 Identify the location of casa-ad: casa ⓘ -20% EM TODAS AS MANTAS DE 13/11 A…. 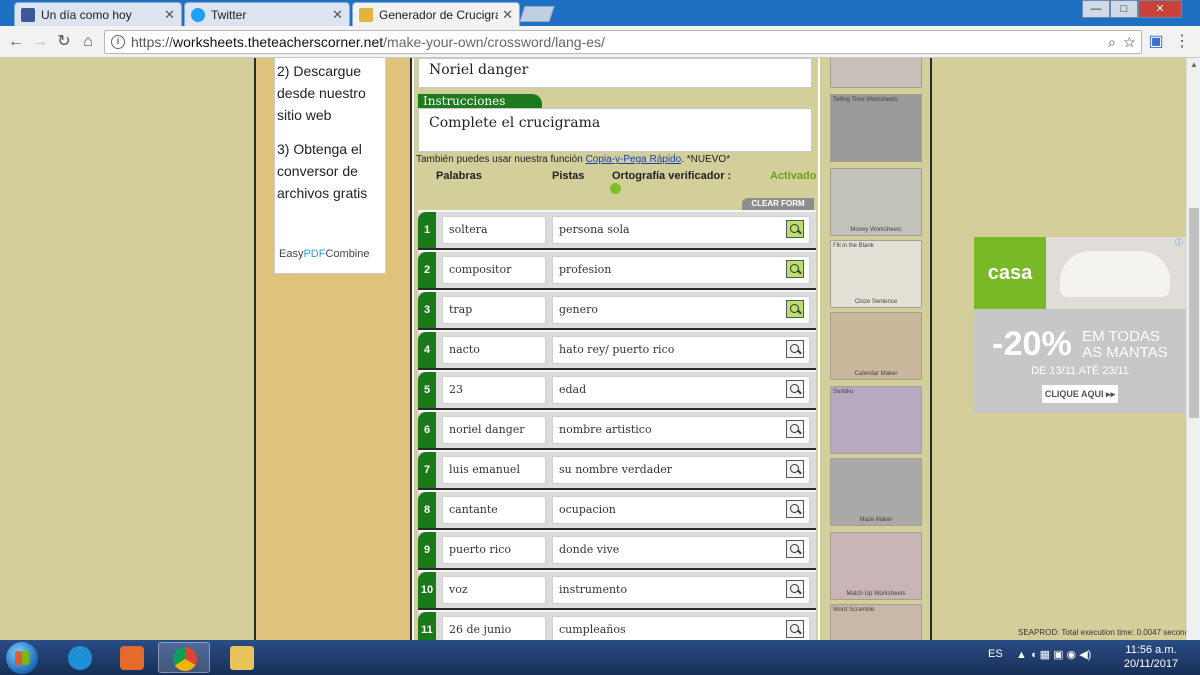
(1080, 325).